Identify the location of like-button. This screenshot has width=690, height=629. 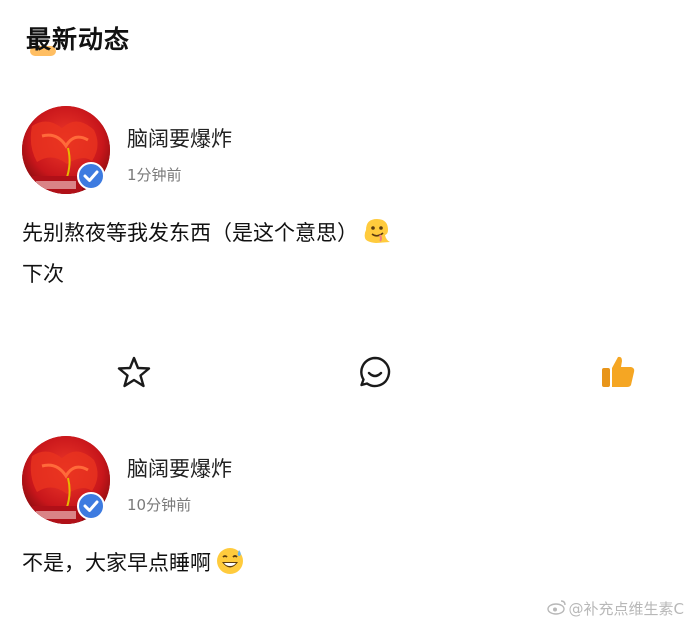
(618, 374).